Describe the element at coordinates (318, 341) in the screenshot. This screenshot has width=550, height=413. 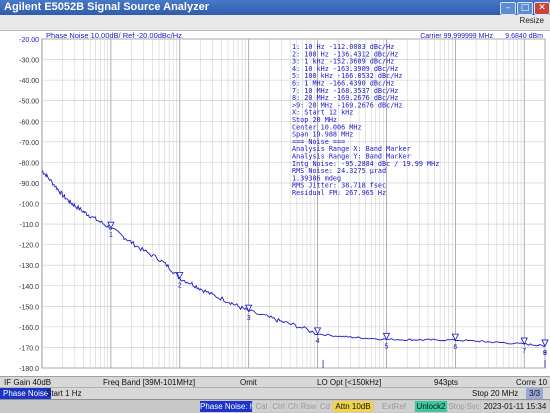
I see `marker-label: 4` at that location.